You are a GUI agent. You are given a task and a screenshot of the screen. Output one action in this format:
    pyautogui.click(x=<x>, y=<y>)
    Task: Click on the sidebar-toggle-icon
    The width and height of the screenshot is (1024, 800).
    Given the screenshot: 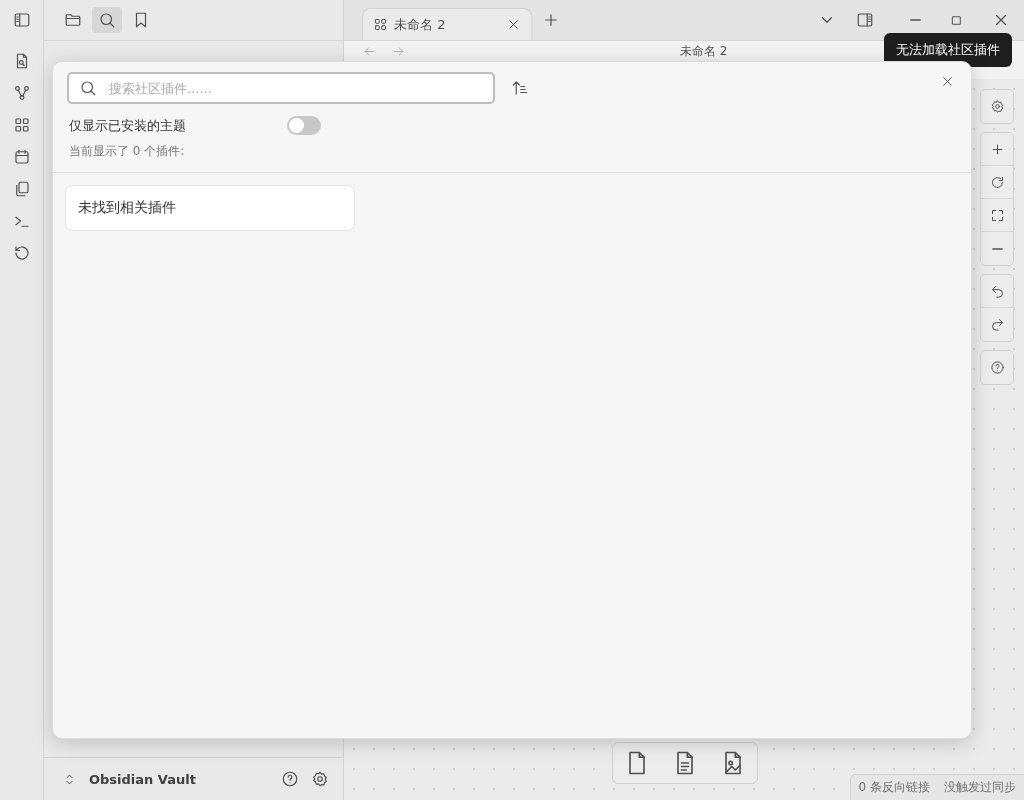 What is the action you would take?
    pyautogui.click(x=21, y=20)
    